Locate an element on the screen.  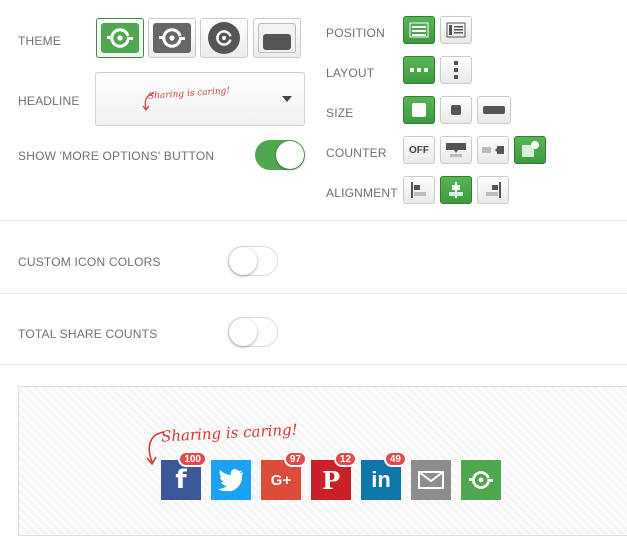
position-side-option is located at coordinates (456, 30).